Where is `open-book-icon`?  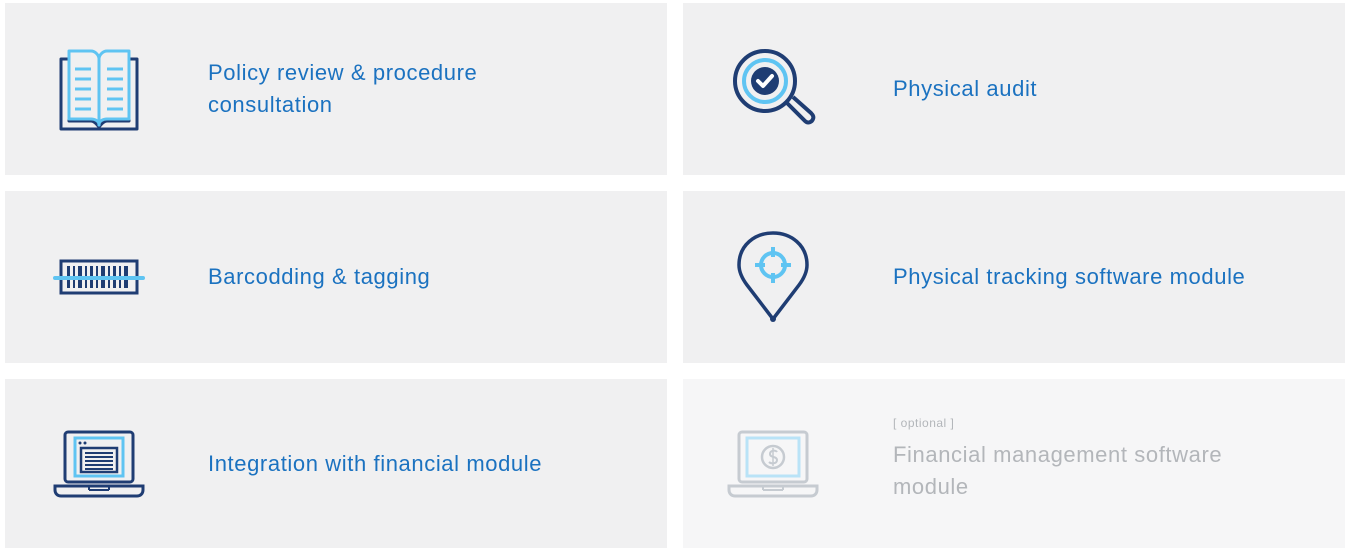 open-book-icon is located at coordinates (99, 89).